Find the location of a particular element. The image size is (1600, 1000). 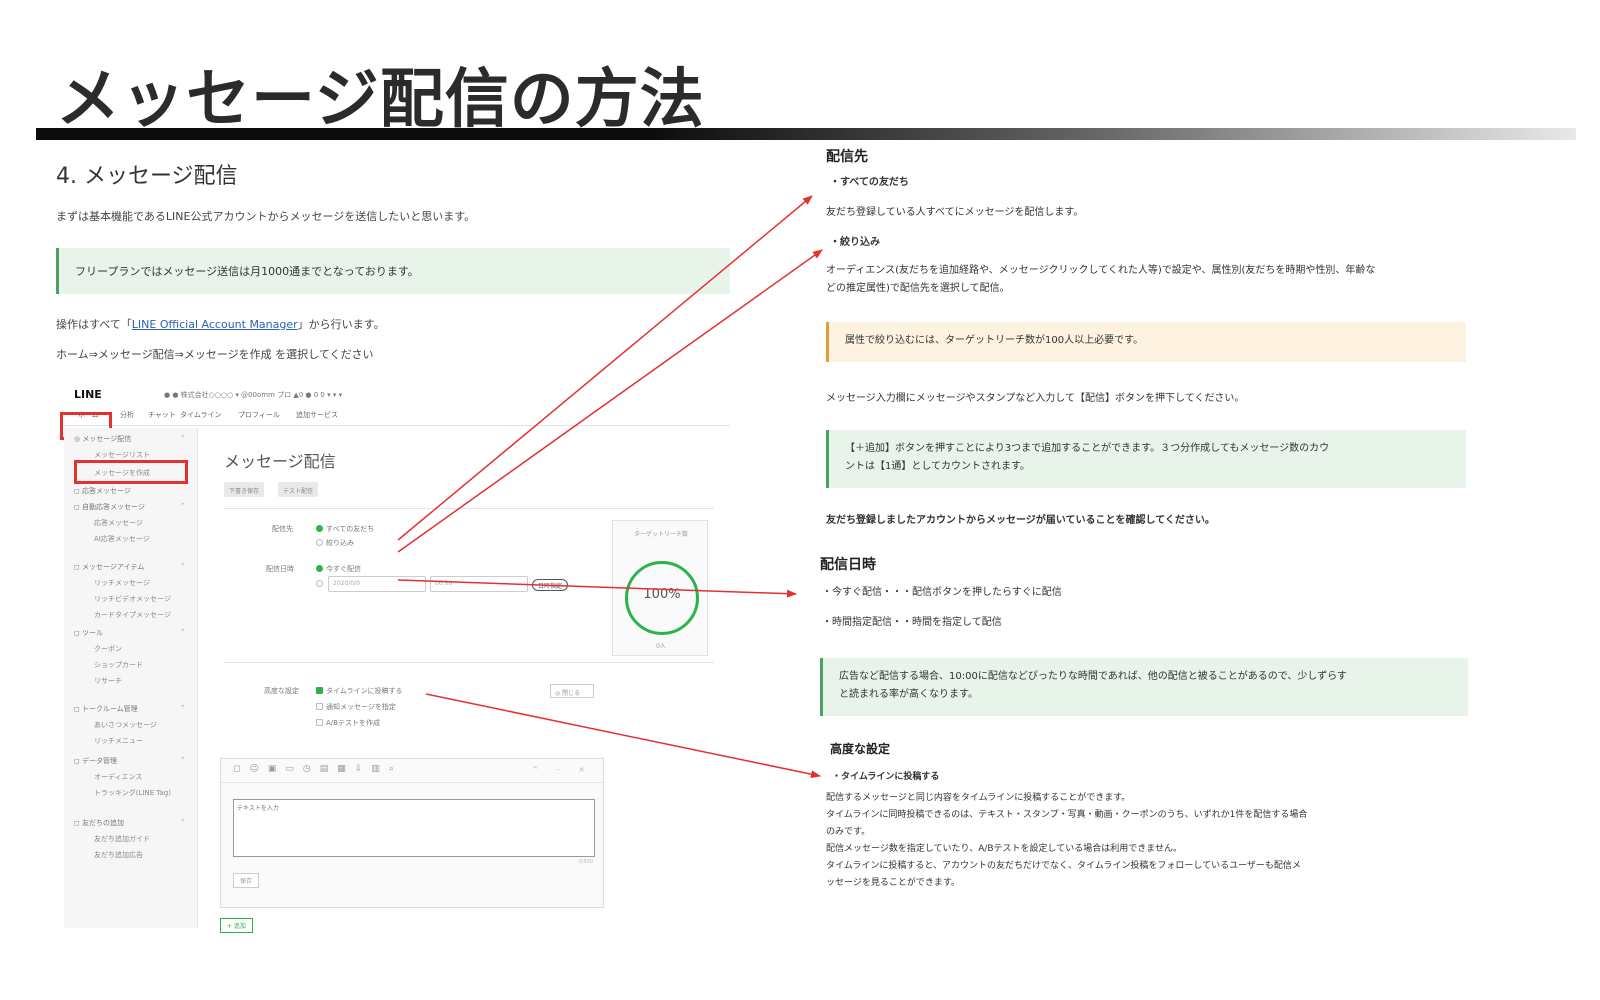

scheduled-line: ・時間指定配信・・時間を指定して配信 is located at coordinates (912, 622).